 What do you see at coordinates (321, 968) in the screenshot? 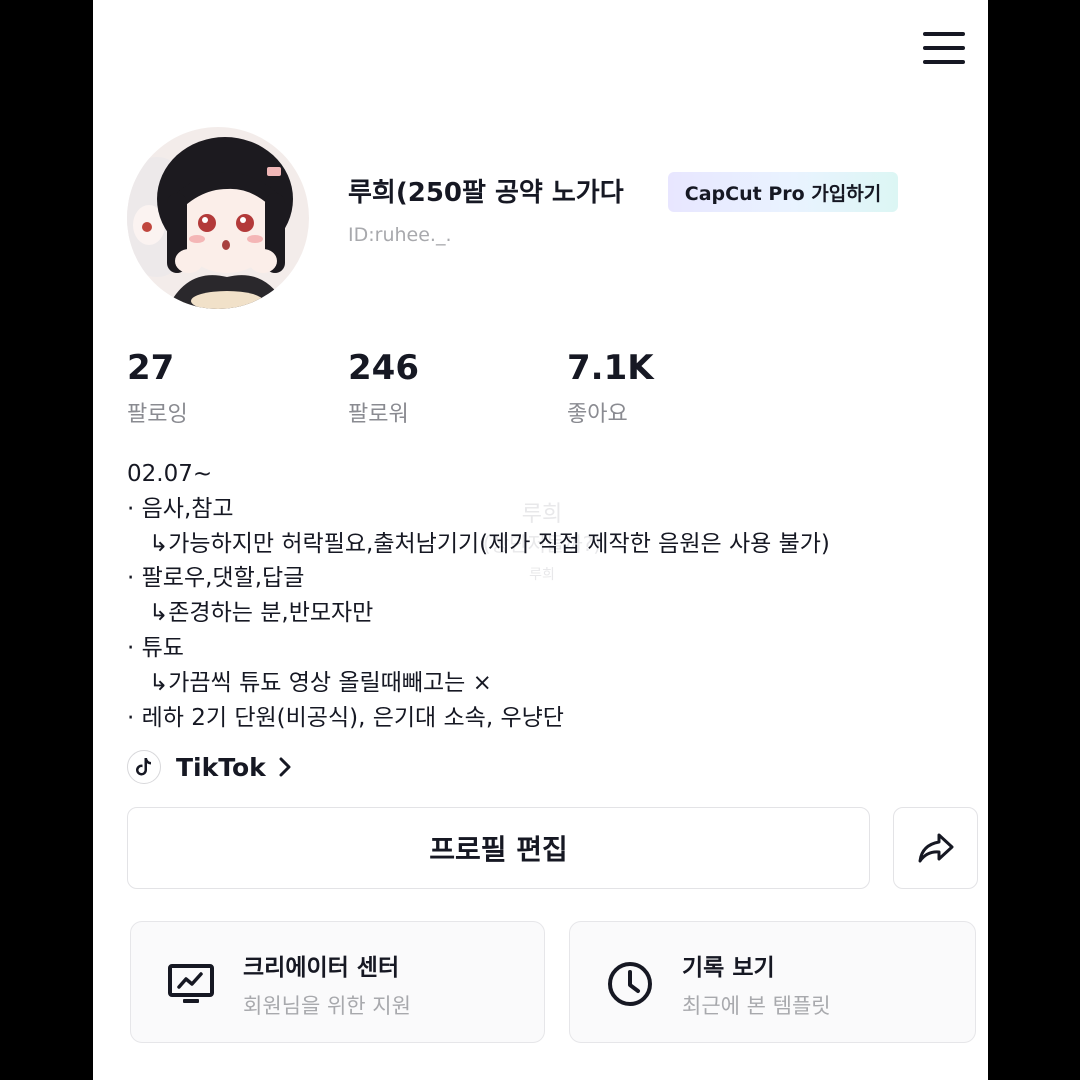
I see `card-title: 크리에이터 센터` at bounding box center [321, 968].